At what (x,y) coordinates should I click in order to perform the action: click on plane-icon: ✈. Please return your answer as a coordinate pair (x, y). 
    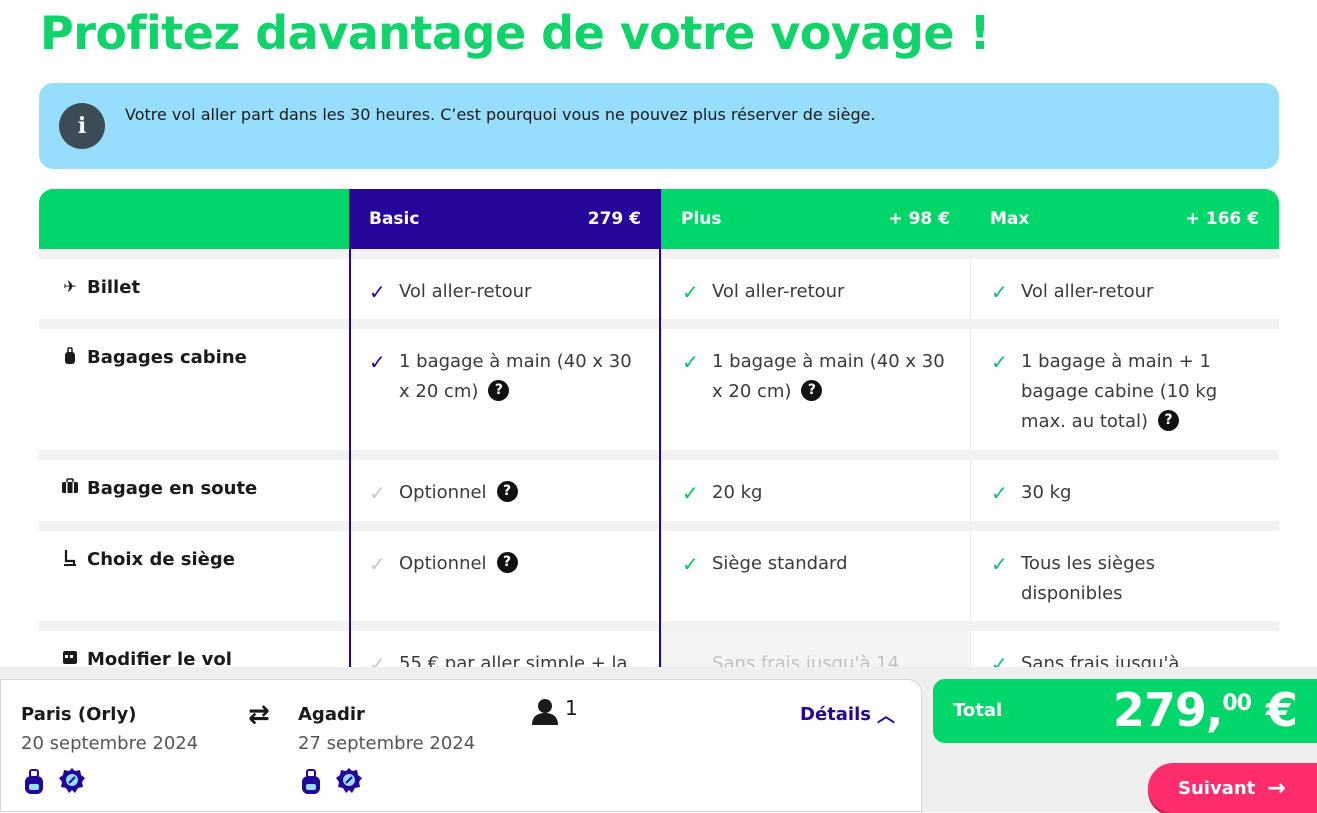
    Looking at the image, I should click on (70, 286).